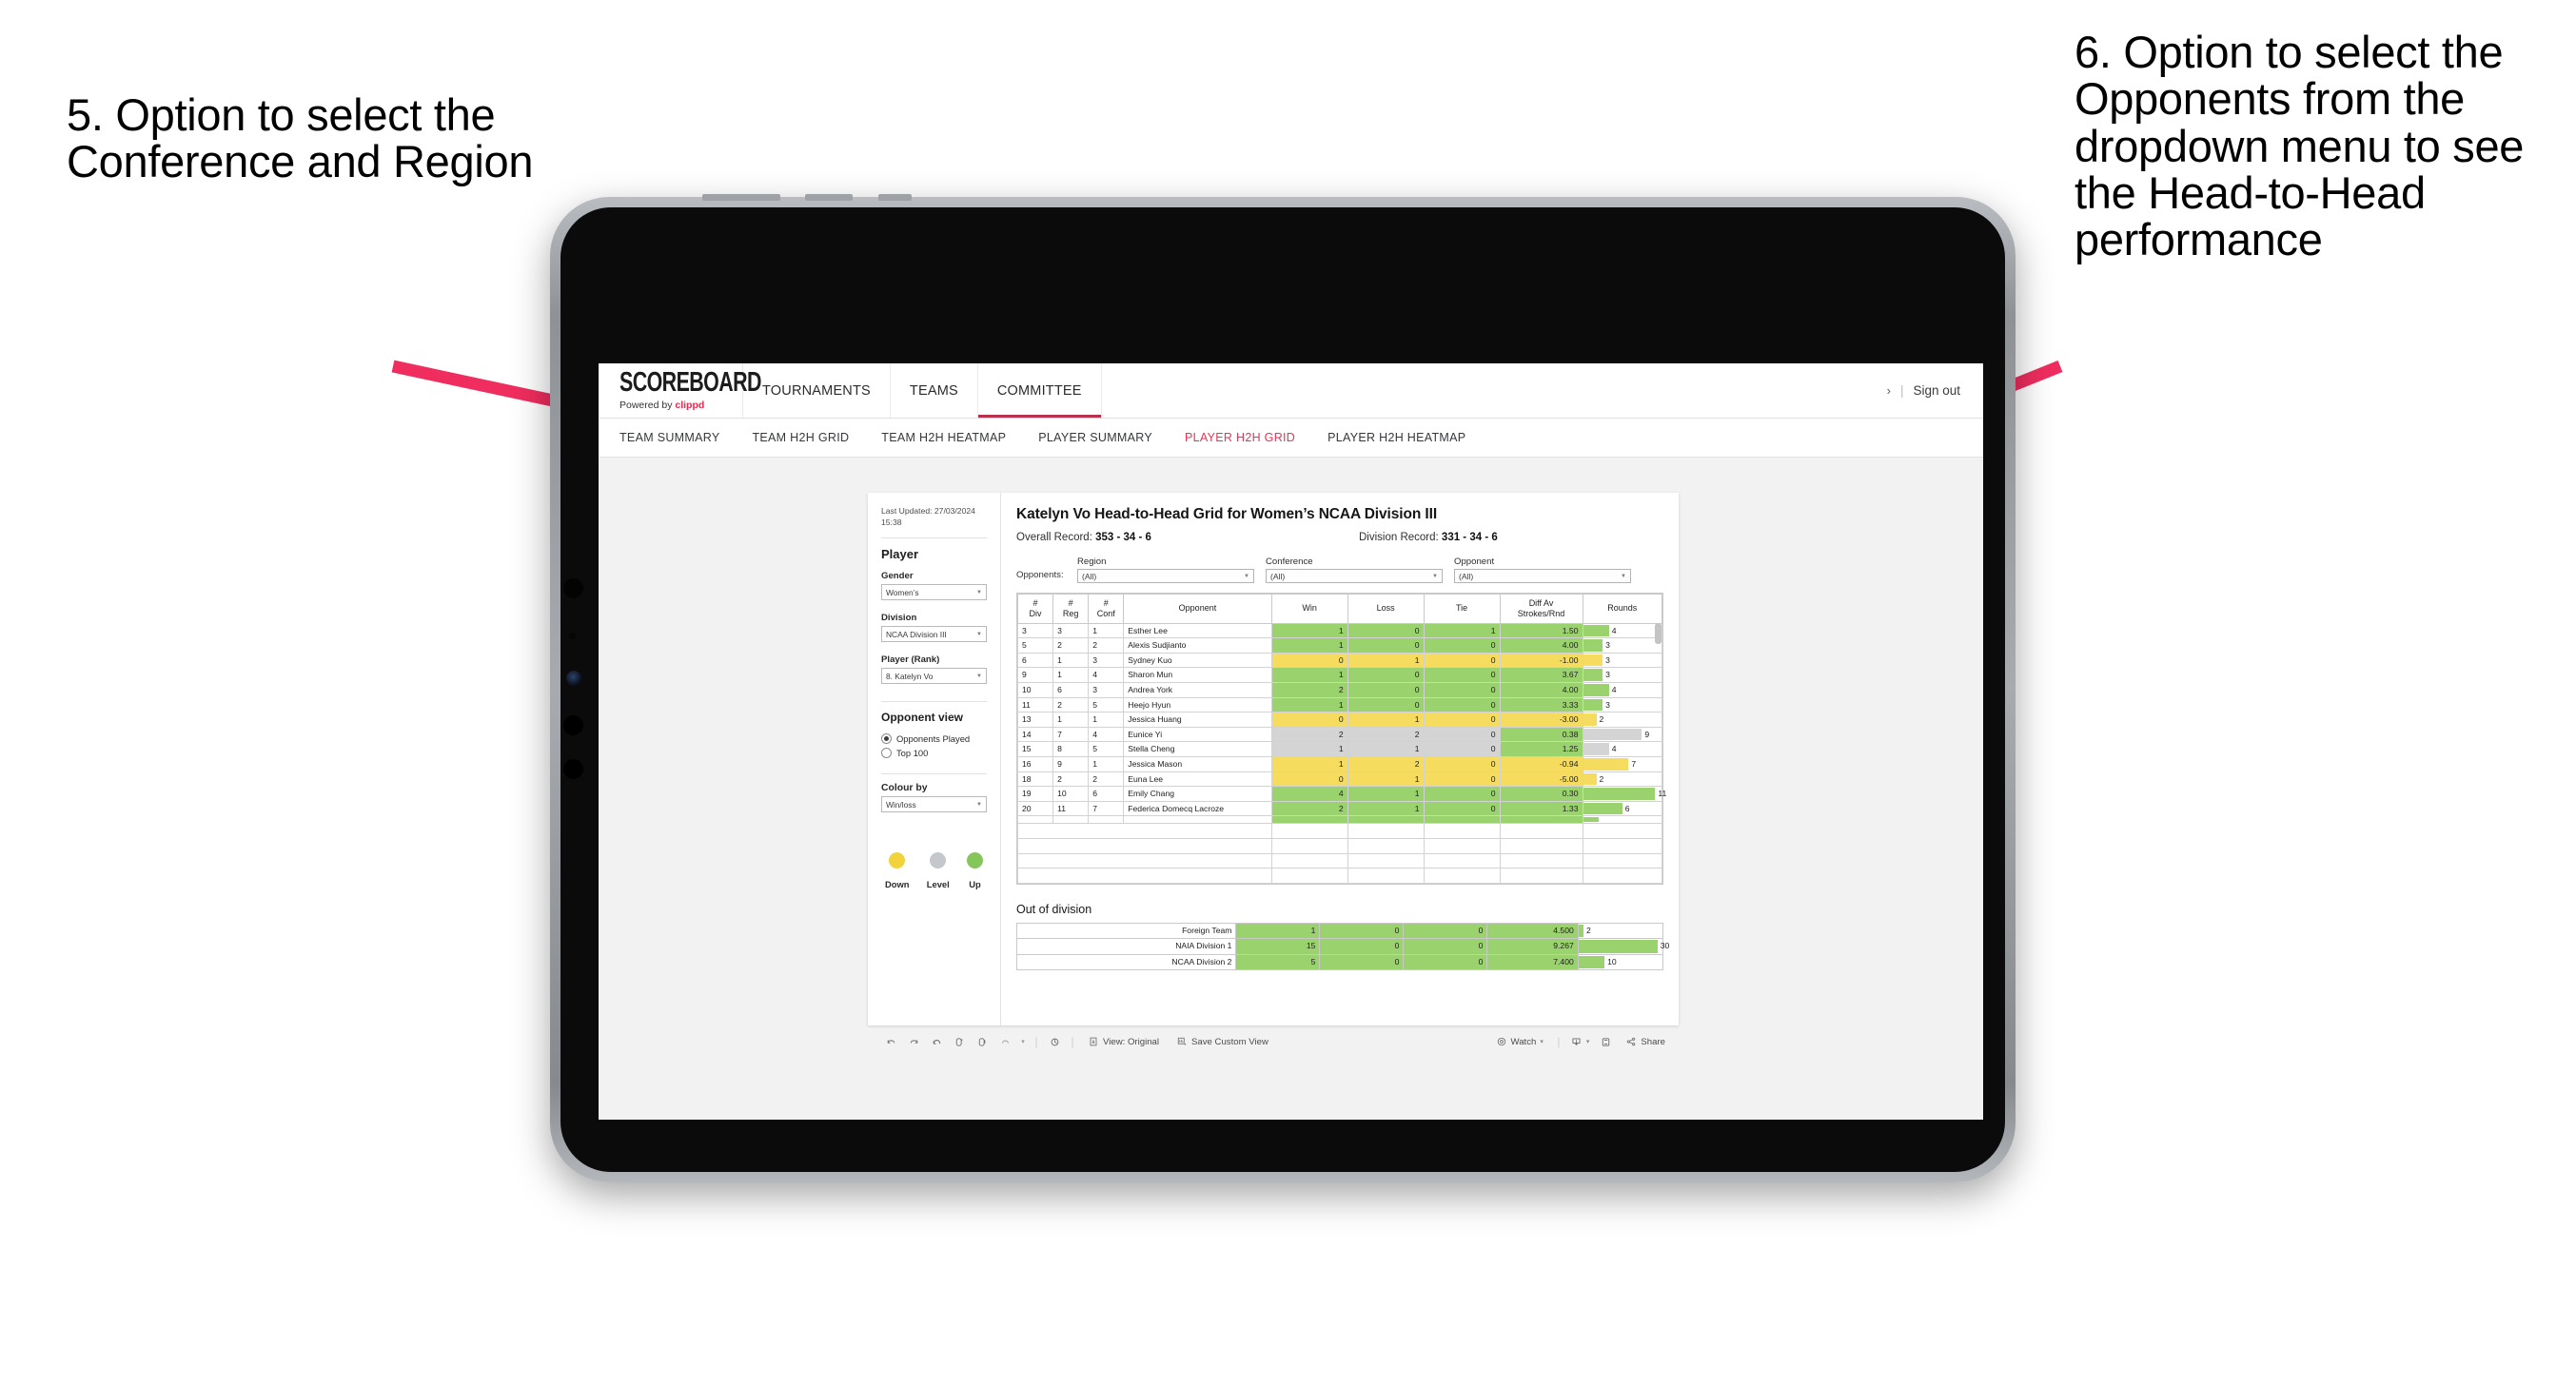  What do you see at coordinates (1341, 794) in the screenshot?
I see `table-row: 19 10 6 Emily Chang 4 1 0 0.30 11` at bounding box center [1341, 794].